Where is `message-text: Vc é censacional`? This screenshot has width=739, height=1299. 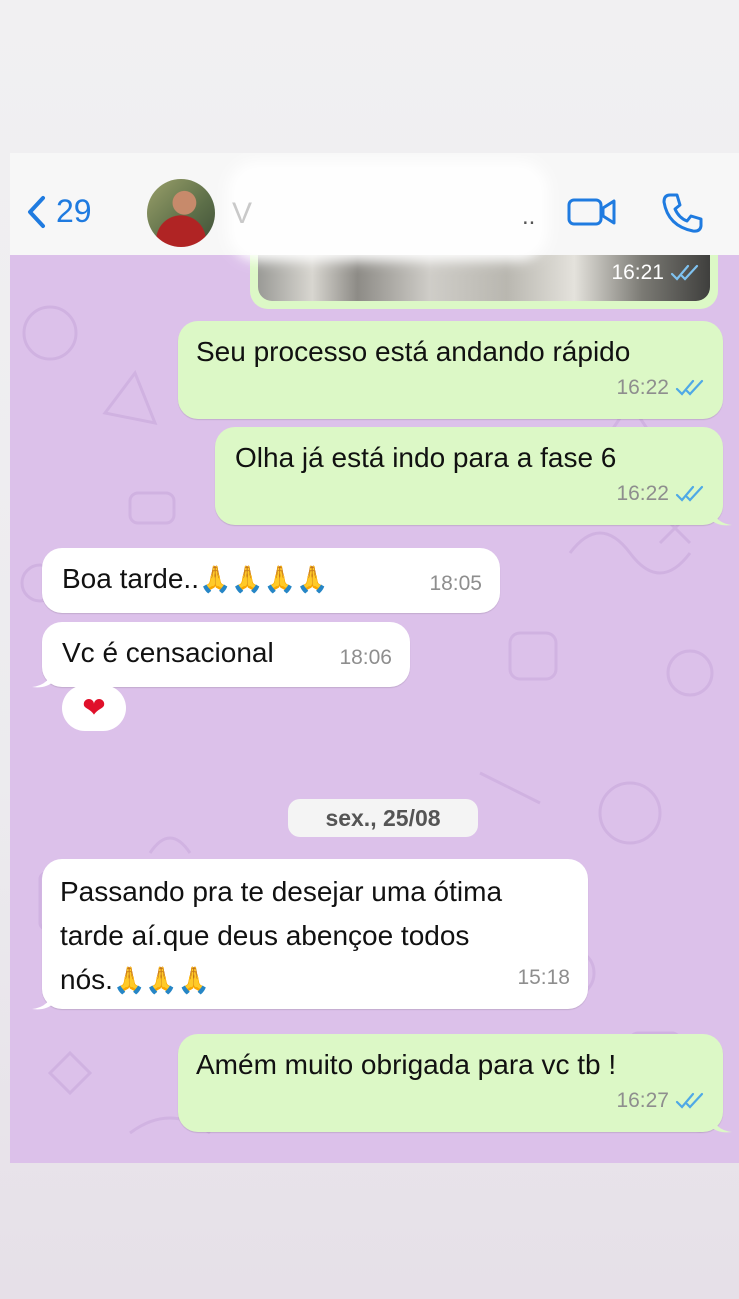
message-text: Vc é censacional is located at coordinates (168, 652).